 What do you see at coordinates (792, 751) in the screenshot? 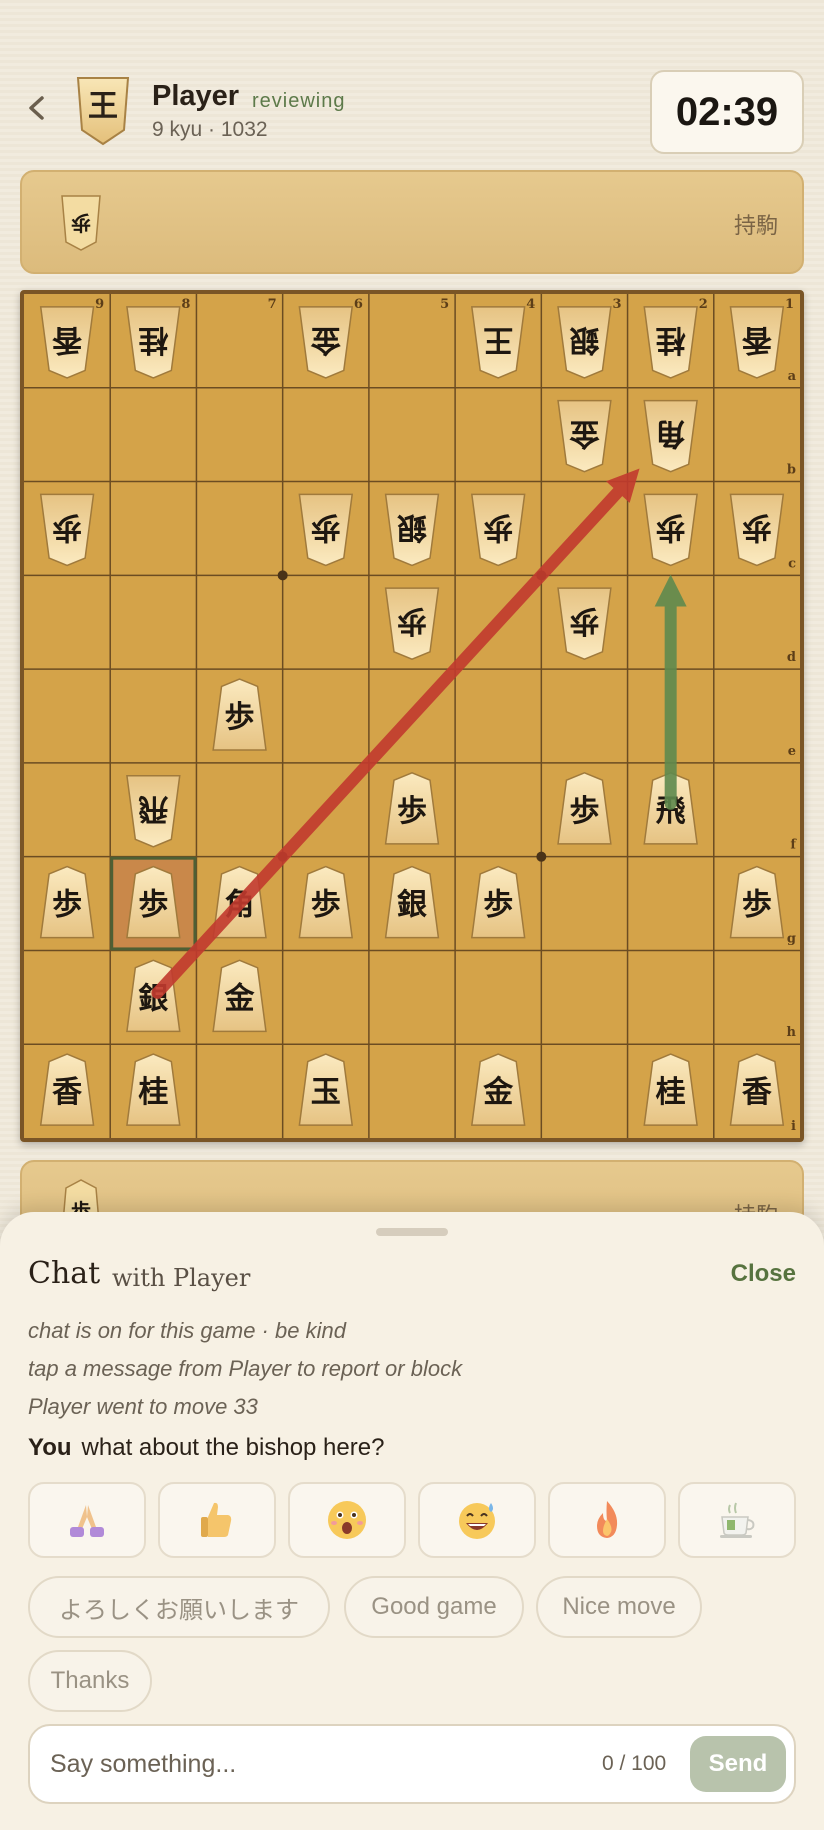
I see `rank-label: e` at bounding box center [792, 751].